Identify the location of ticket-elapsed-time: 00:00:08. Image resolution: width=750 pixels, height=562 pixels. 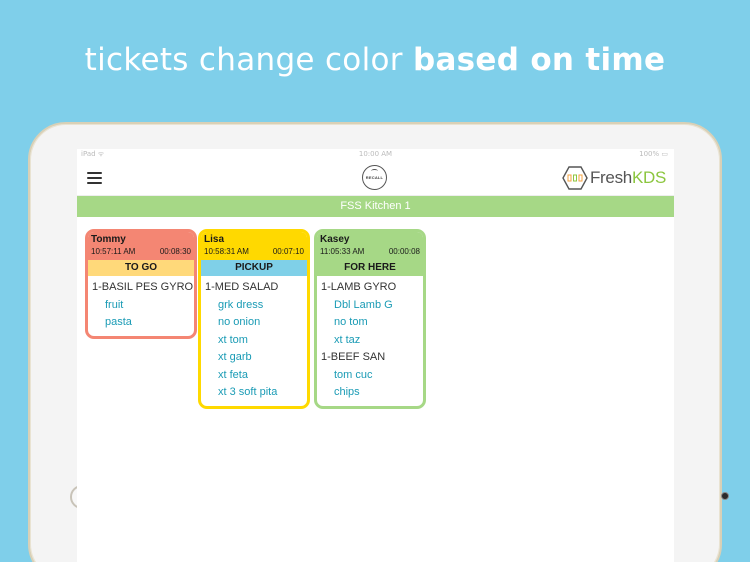
(404, 251).